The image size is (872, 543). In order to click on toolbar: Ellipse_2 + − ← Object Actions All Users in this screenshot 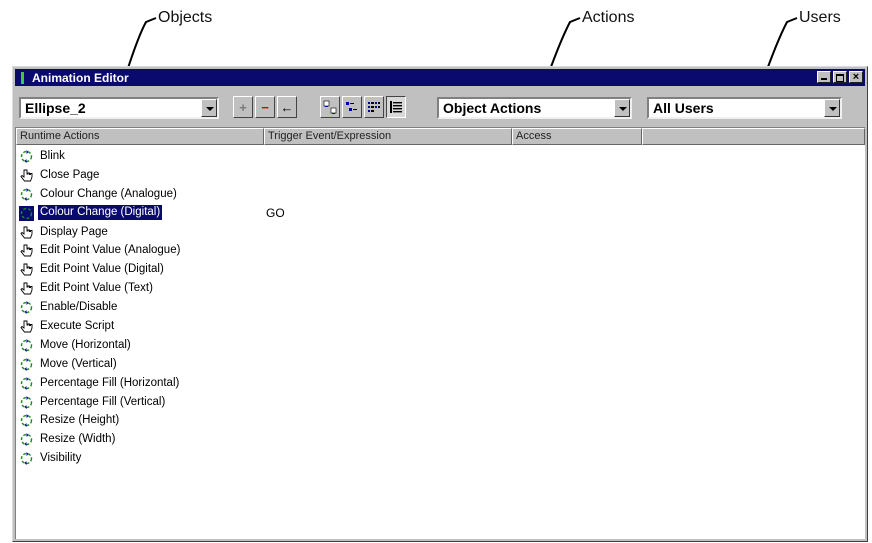, I will do `click(440, 105)`.